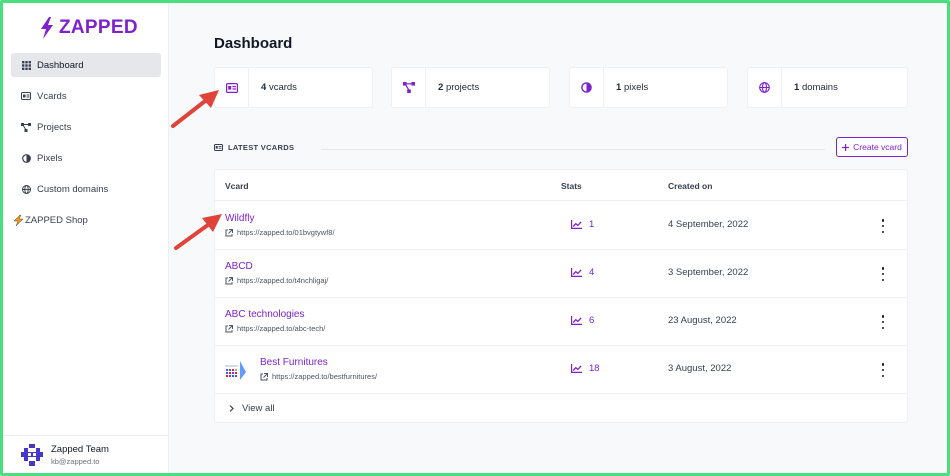  I want to click on sidebar-item-label: Projects, so click(54, 127).